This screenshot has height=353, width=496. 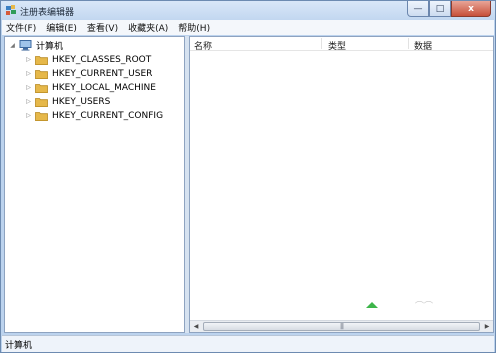 I want to click on column-header-data: 数据, so click(x=423, y=45).